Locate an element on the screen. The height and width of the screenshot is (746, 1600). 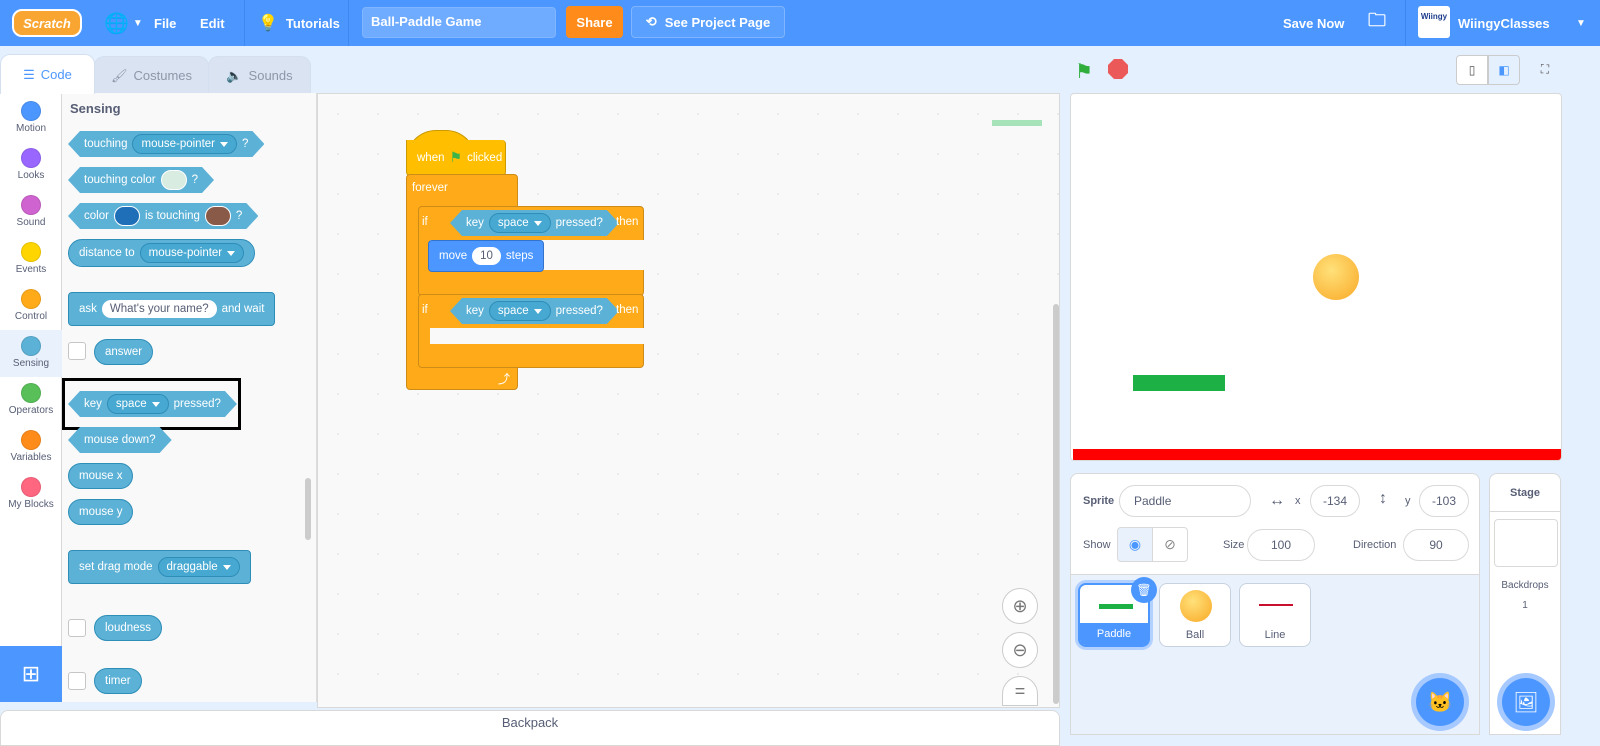
block-when-flag-clicked: when ⚑ clicked is located at coordinates (456, 158).